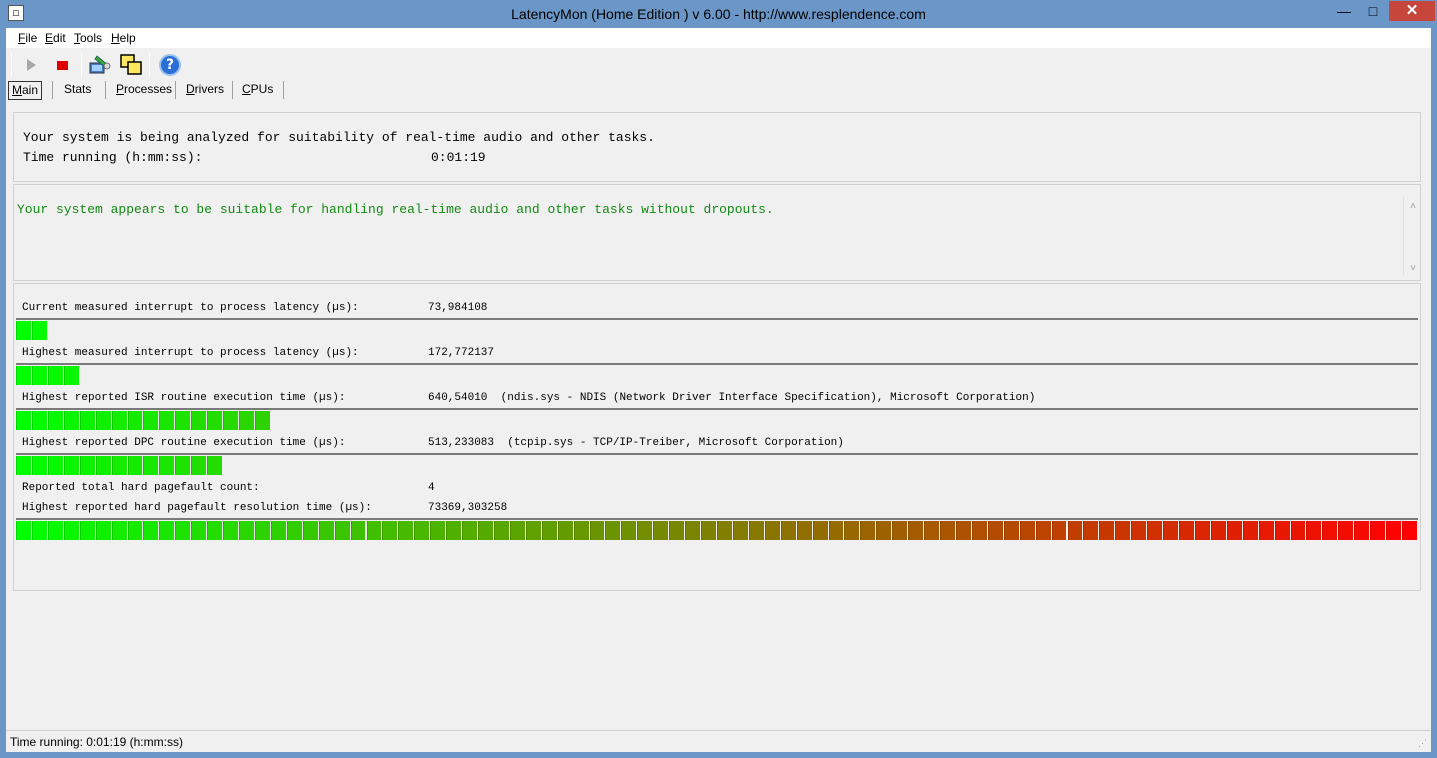 This screenshot has width=1437, height=758. I want to click on windows-button, so click(131, 65).